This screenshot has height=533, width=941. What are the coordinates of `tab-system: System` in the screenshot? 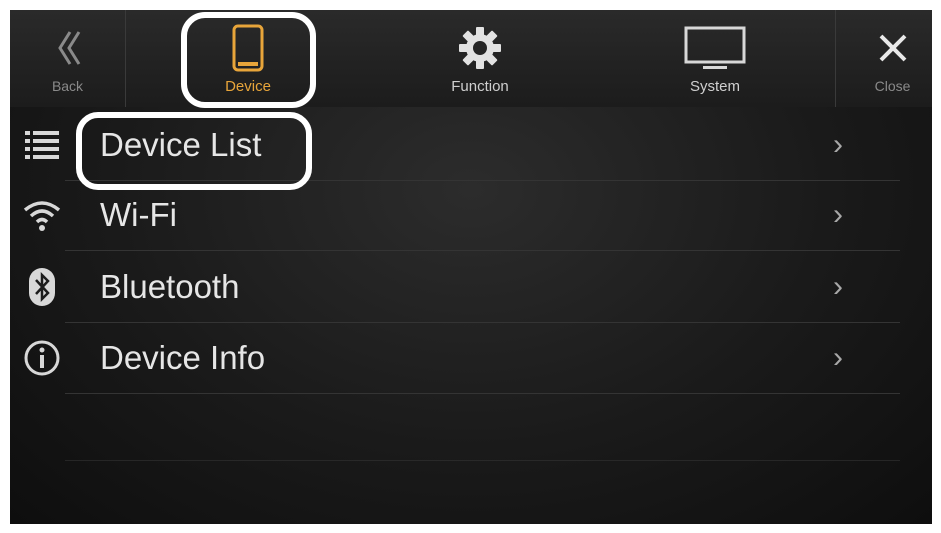 It's located at (715, 58).